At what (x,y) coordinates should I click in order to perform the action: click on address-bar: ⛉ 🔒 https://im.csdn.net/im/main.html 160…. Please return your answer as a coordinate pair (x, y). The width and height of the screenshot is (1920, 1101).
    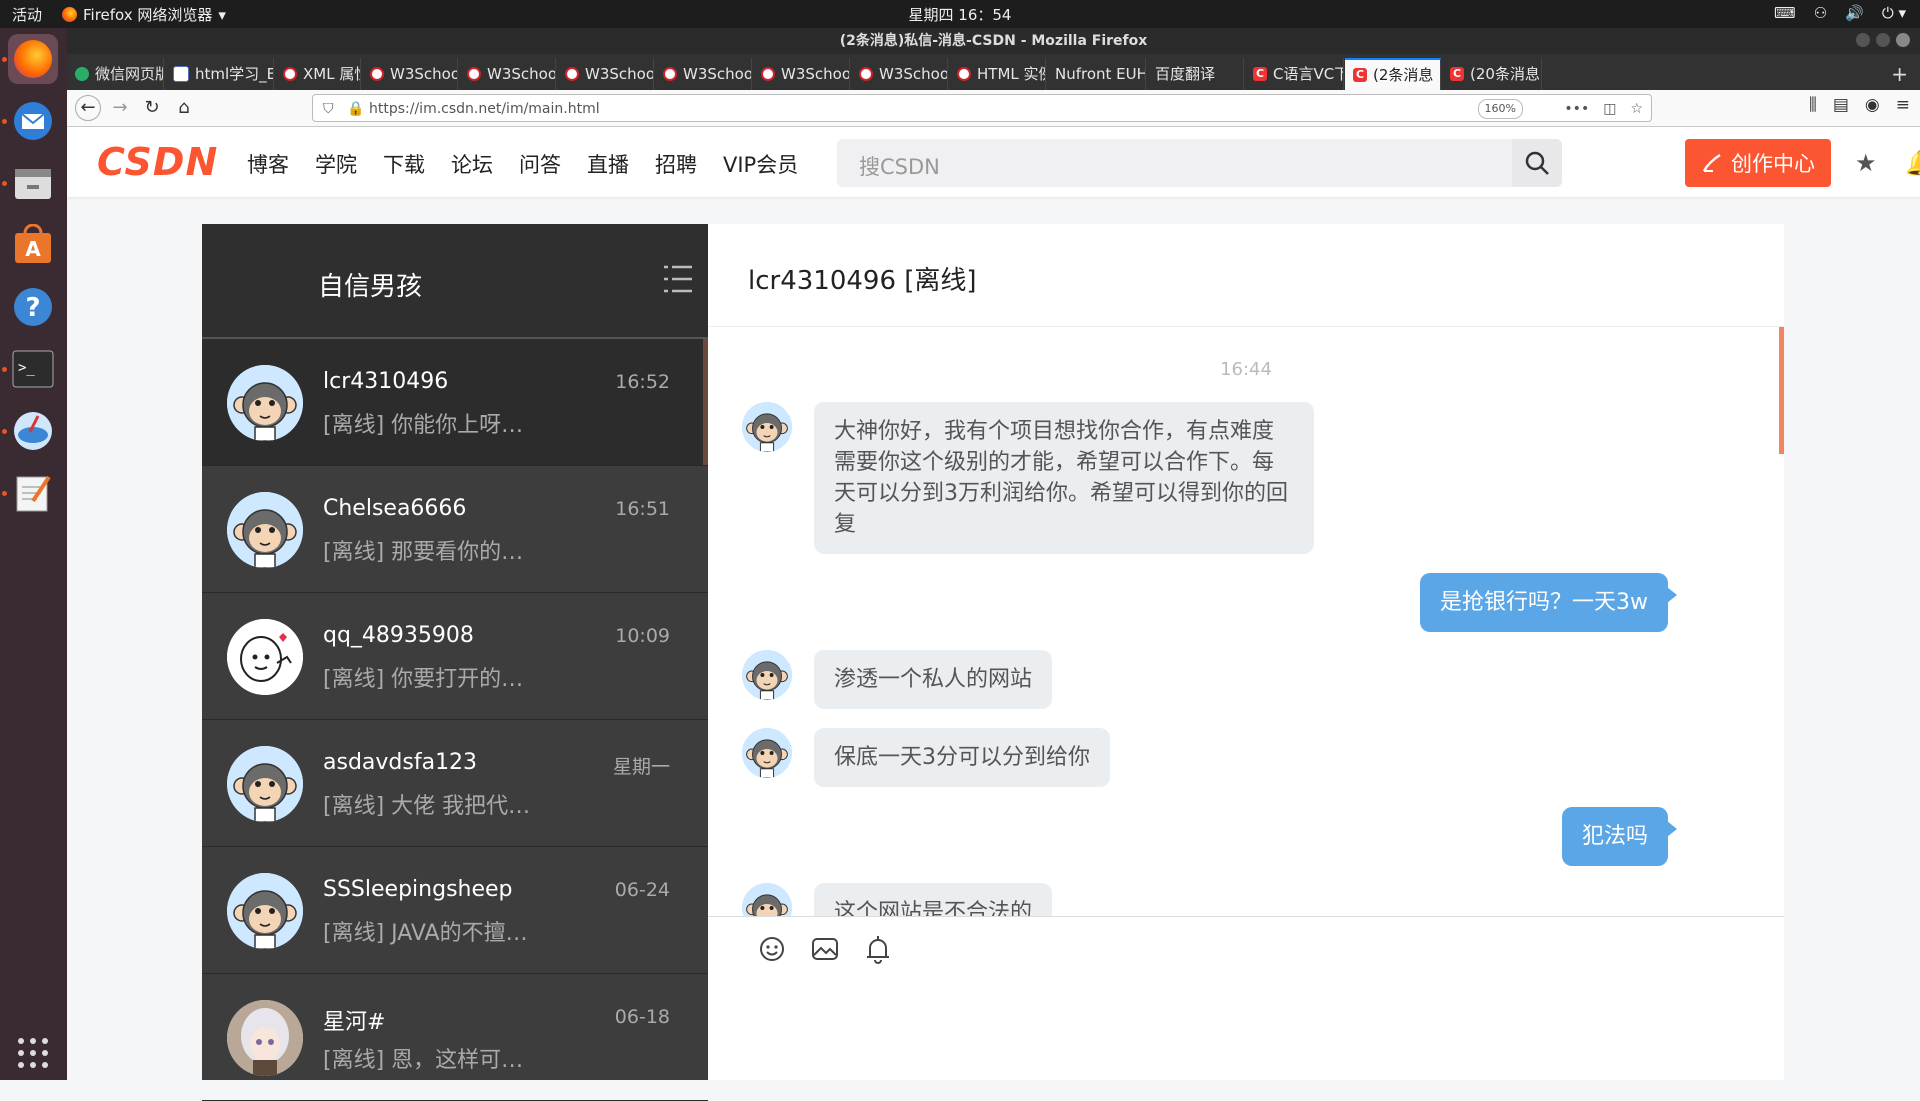
    Looking at the image, I should click on (982, 108).